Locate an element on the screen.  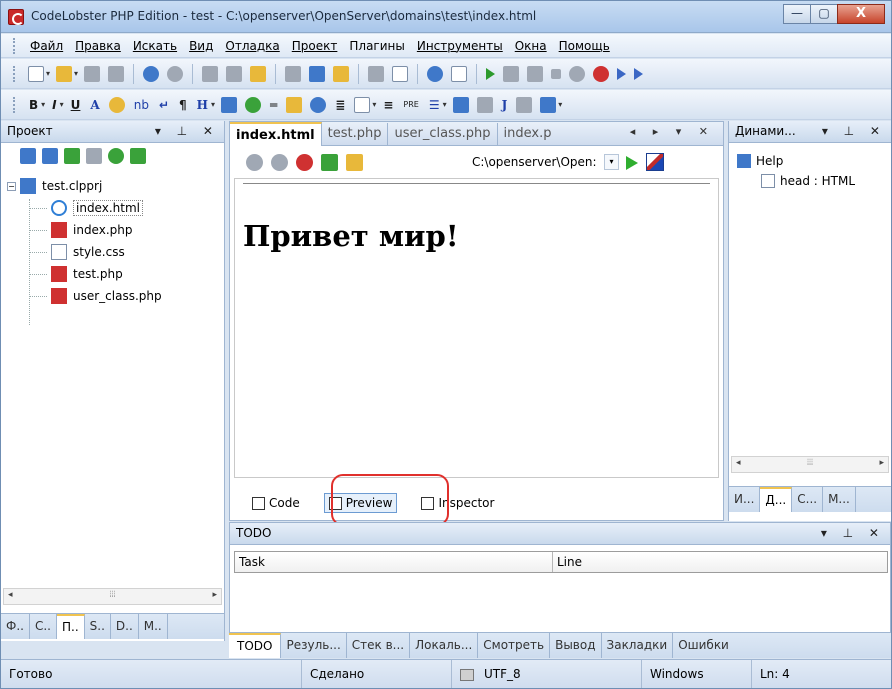
menu-plugins: Плагины is located at coordinates (376, 46).